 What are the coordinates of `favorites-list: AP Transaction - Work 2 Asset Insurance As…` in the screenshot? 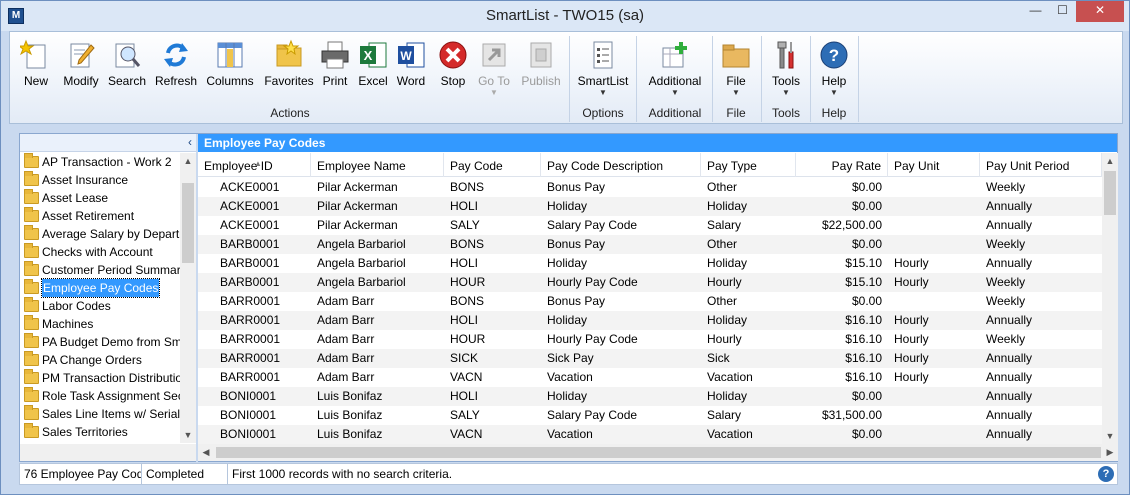 It's located at (108, 298).